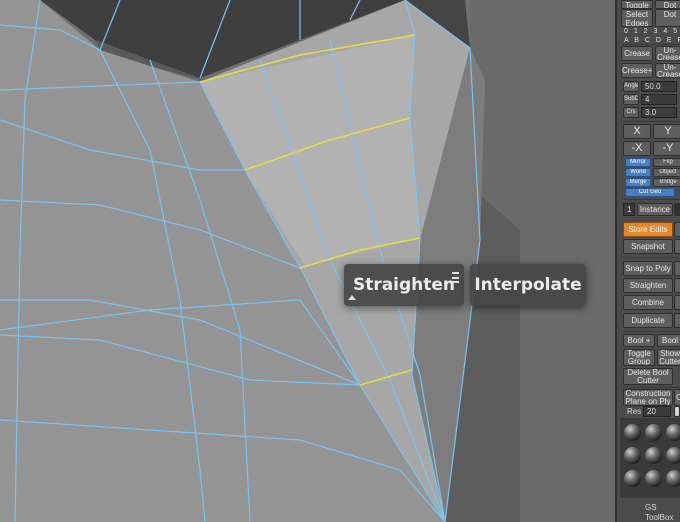 This screenshot has height=522, width=680. What do you see at coordinates (648, 285) in the screenshot?
I see `straighten-button: Straighten` at bounding box center [648, 285].